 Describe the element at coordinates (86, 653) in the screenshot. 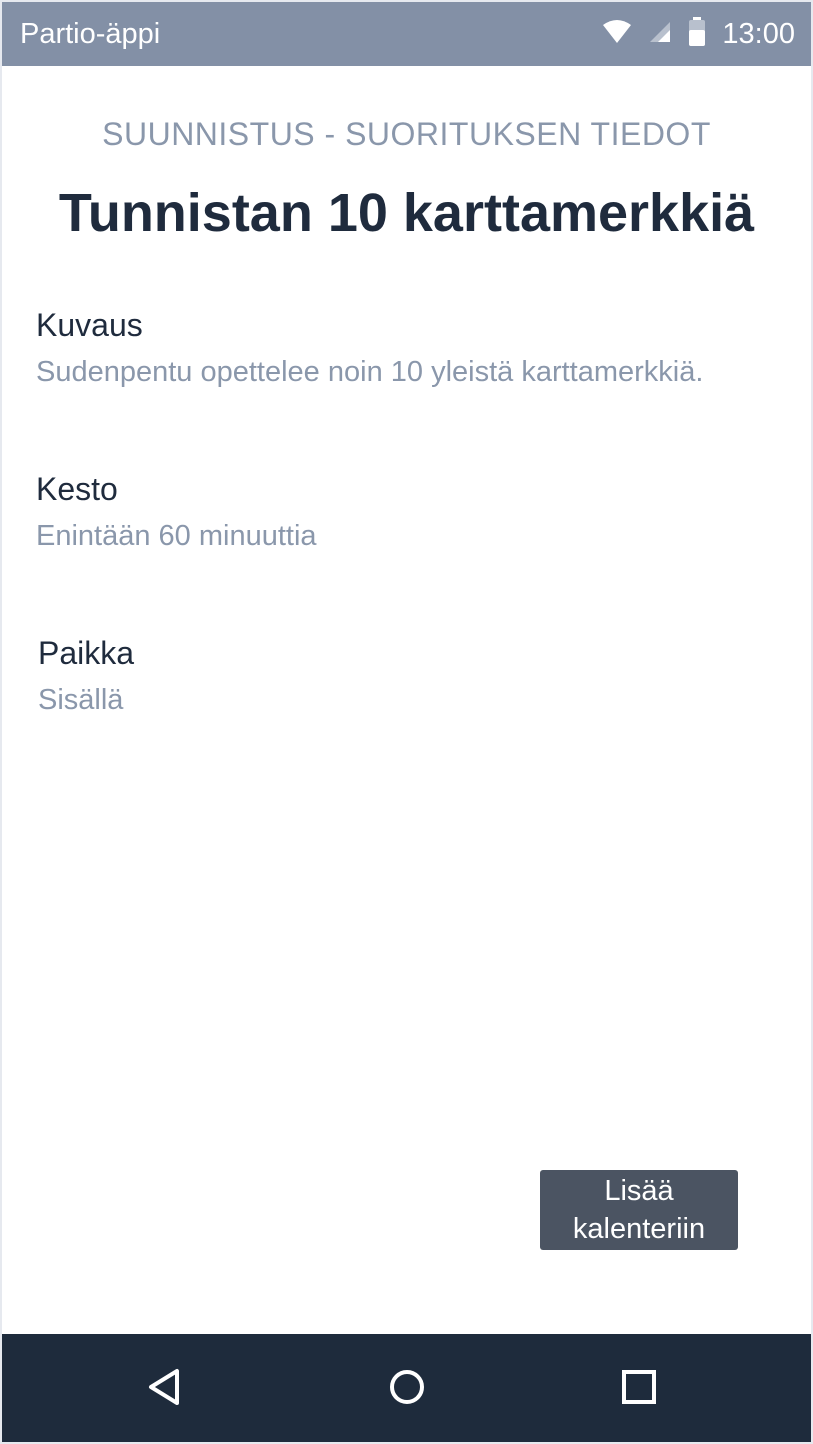

I see `location-label: Paikka` at that location.